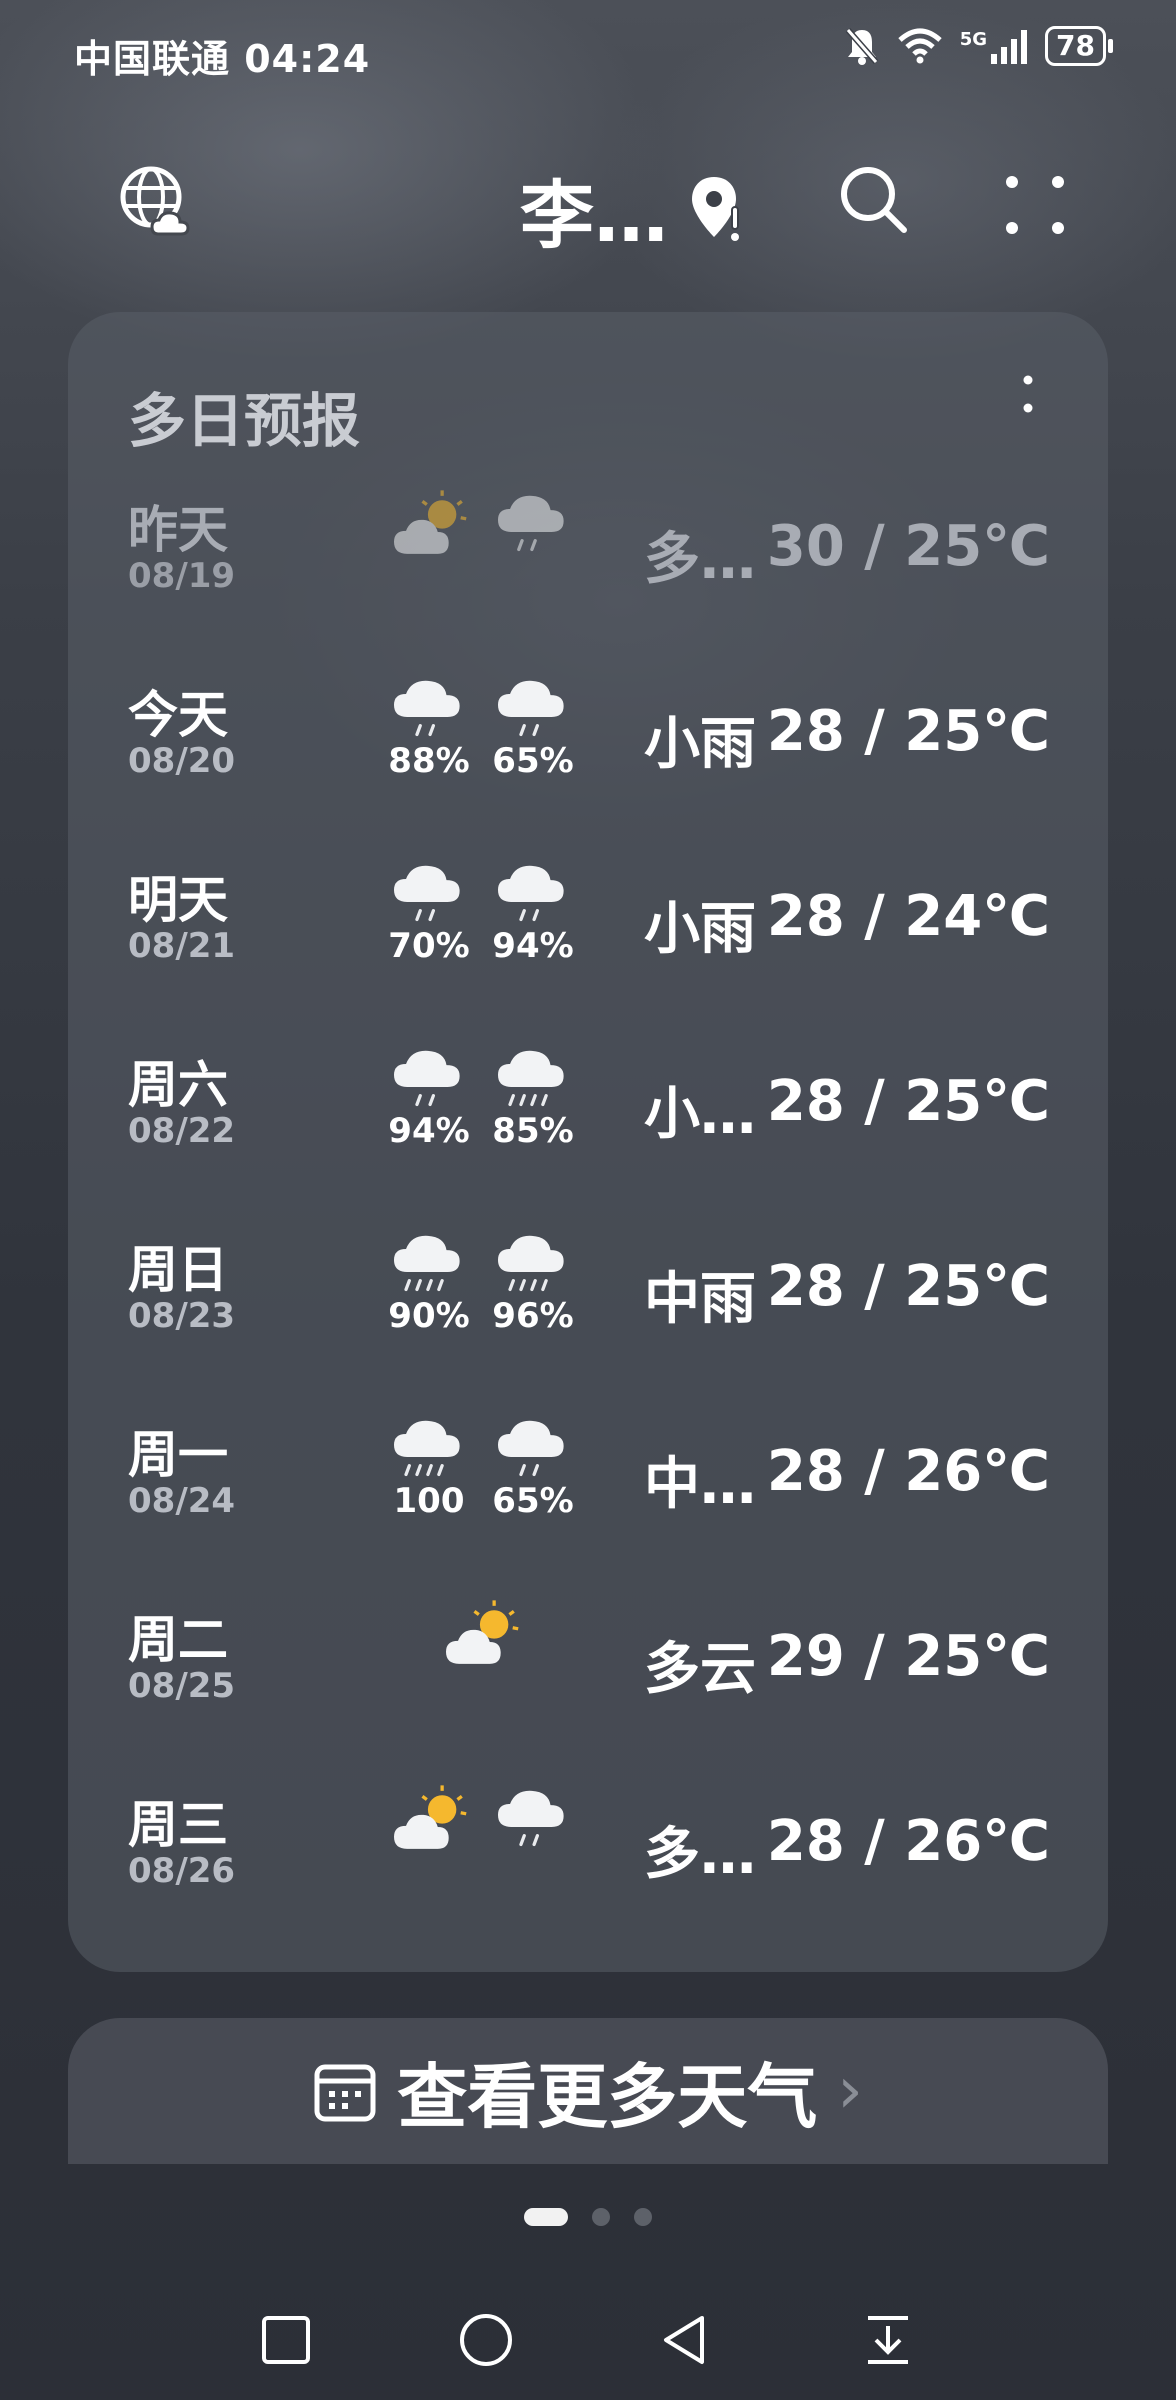  Describe the element at coordinates (182, 1871) in the screenshot. I see `forecast-date: 08/26` at that location.